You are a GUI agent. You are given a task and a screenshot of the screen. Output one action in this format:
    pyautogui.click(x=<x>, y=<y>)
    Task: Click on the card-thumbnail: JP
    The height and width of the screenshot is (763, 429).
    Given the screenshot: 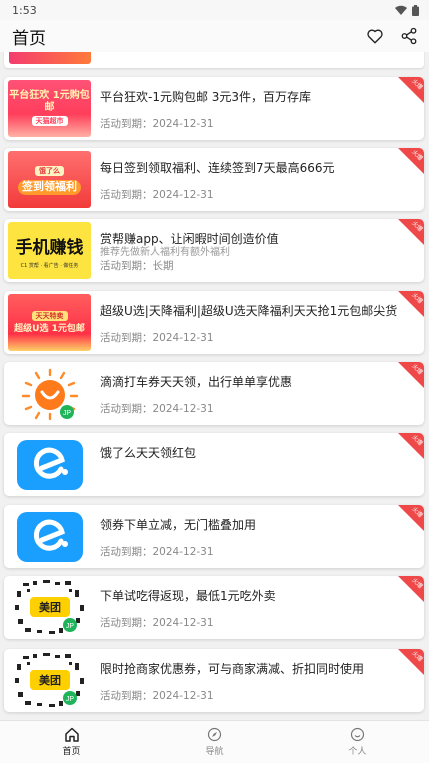 What is the action you would take?
    pyautogui.click(x=49, y=393)
    